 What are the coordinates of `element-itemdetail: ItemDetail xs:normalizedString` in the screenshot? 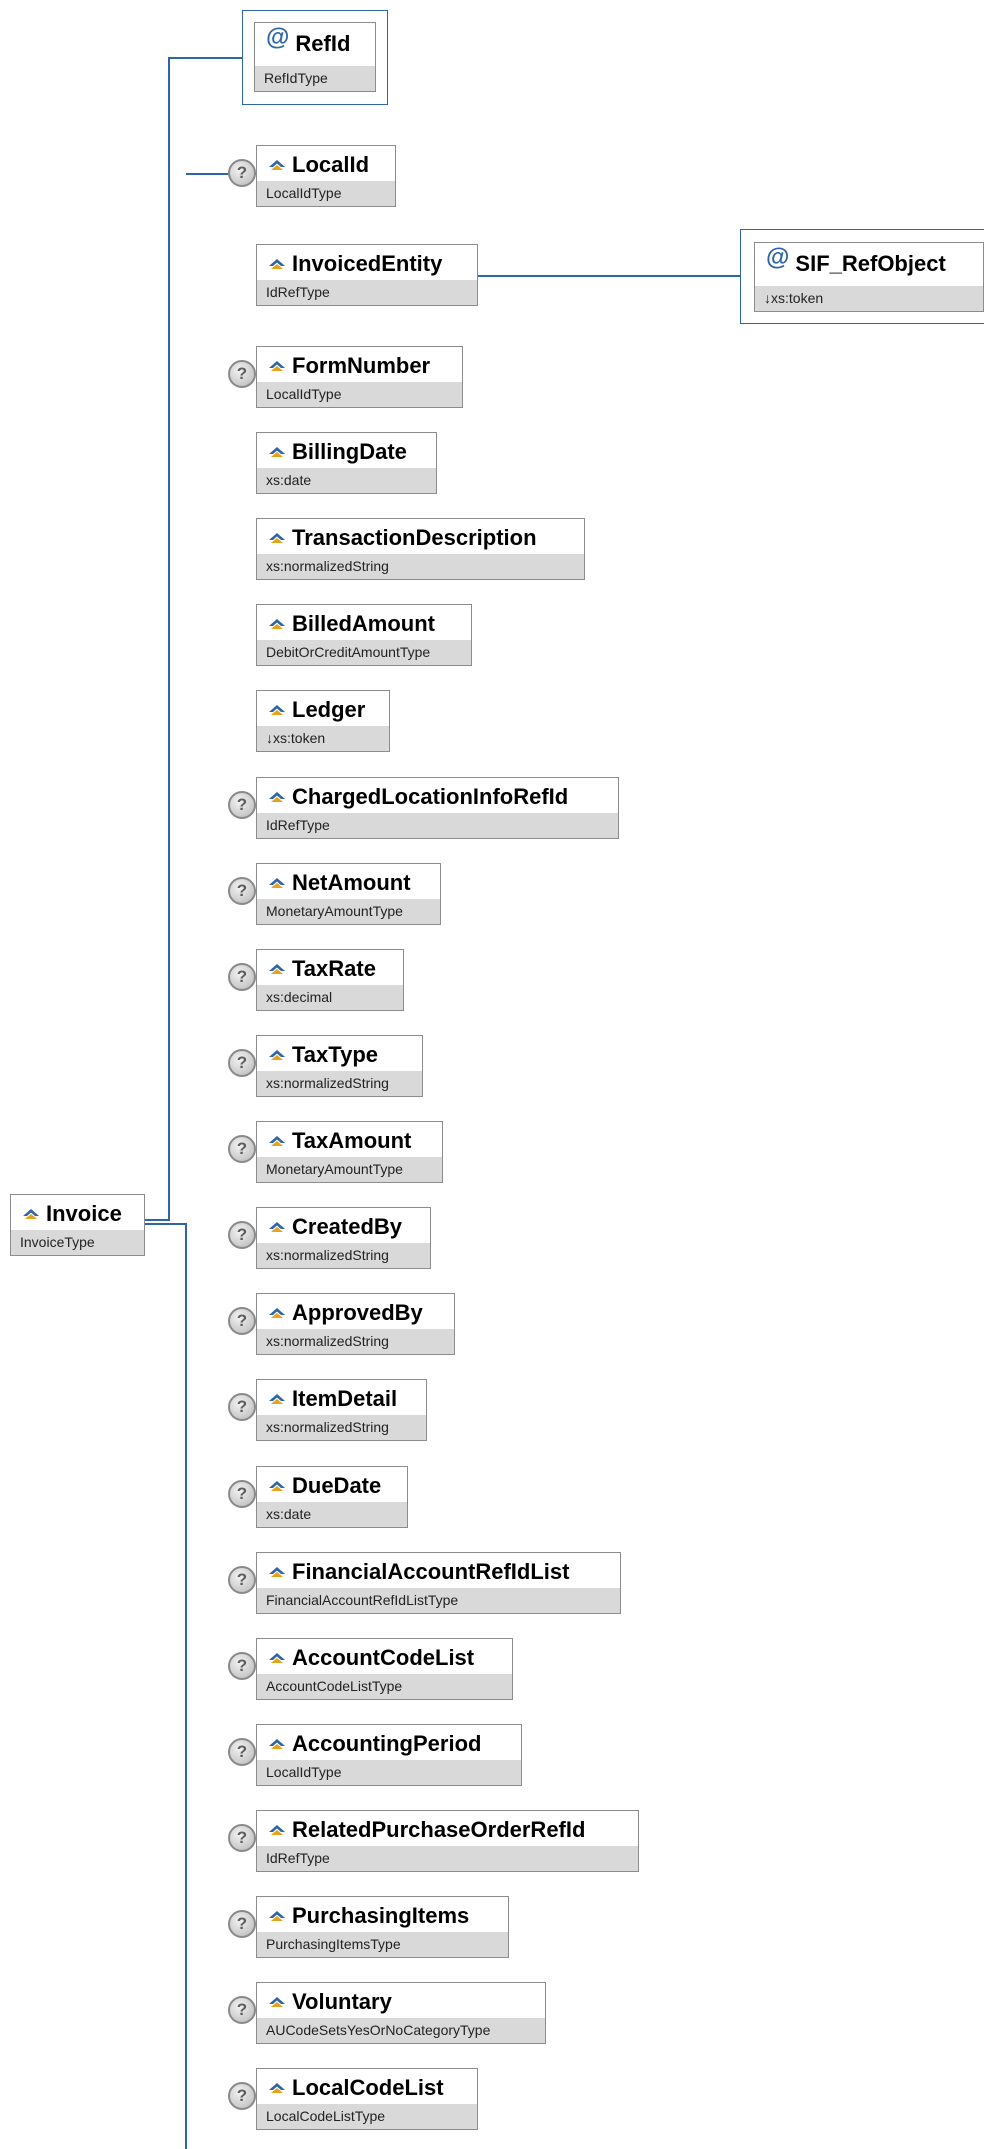 It's located at (341, 1410).